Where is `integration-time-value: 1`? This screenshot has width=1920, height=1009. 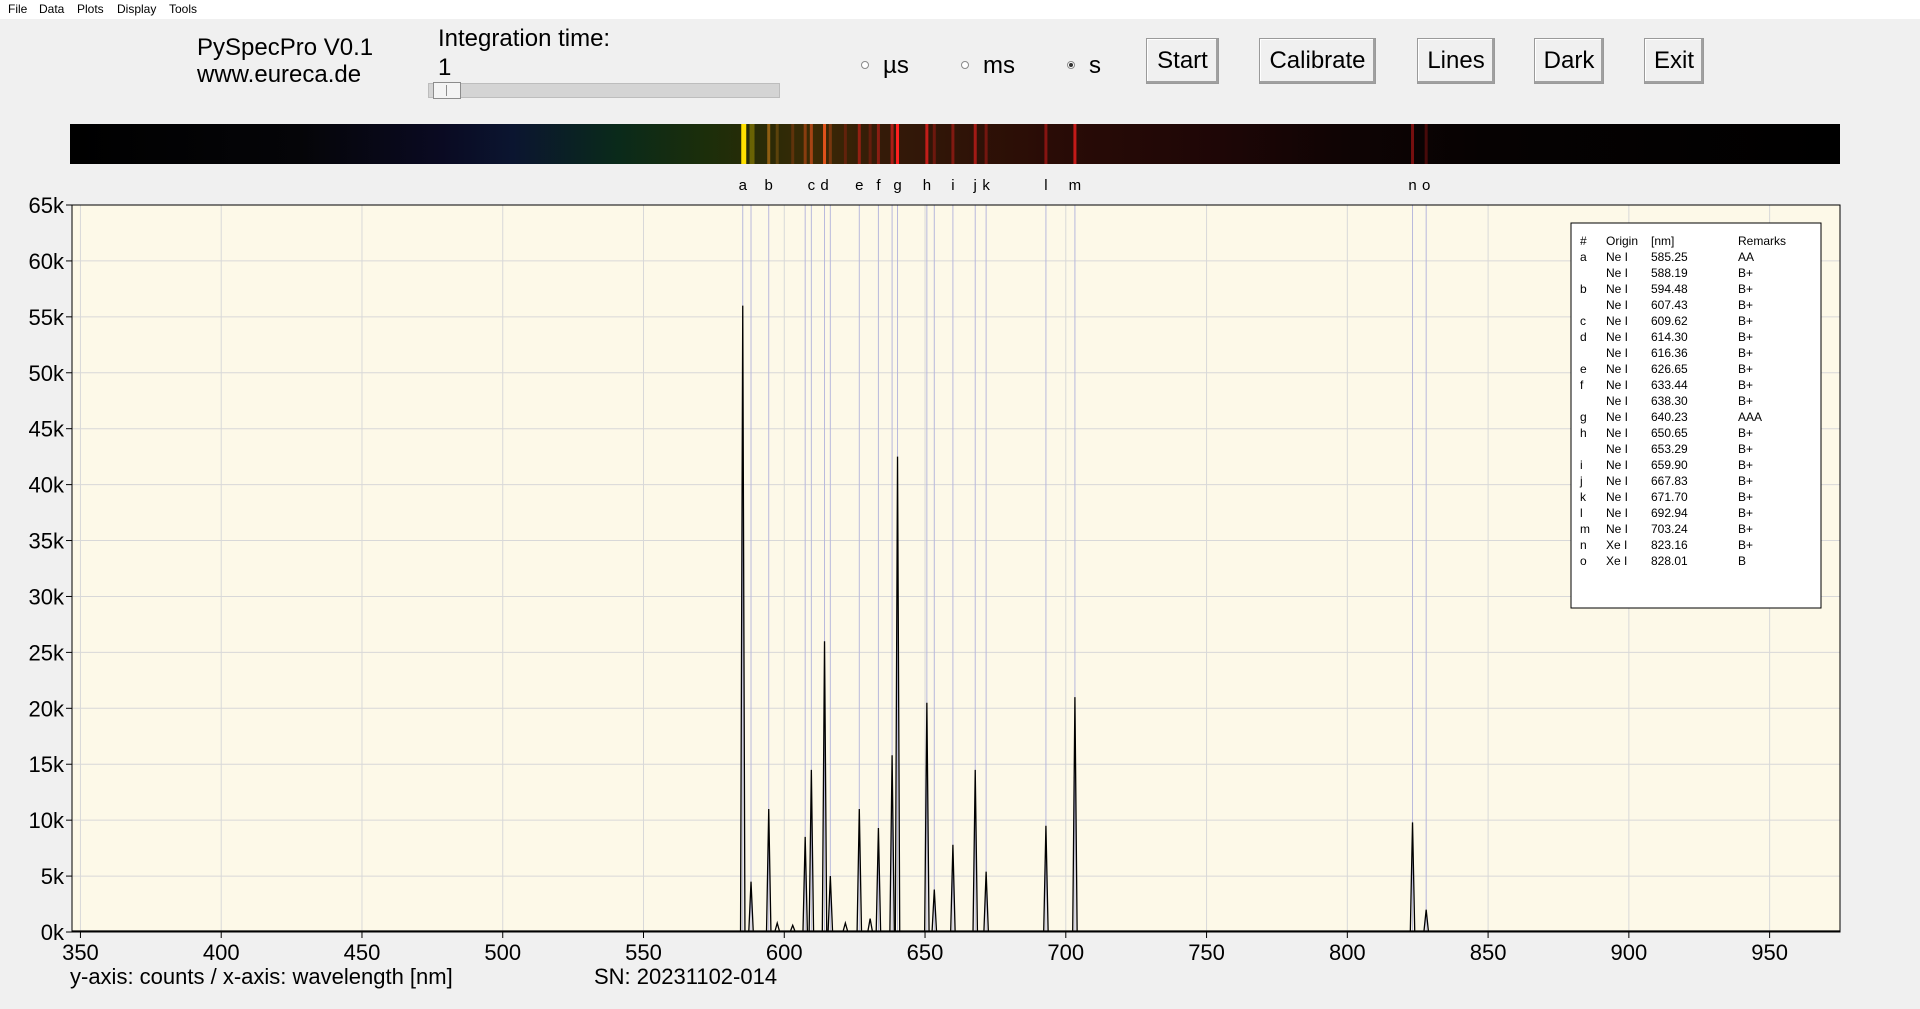
integration-time-value: 1 is located at coordinates (445, 67).